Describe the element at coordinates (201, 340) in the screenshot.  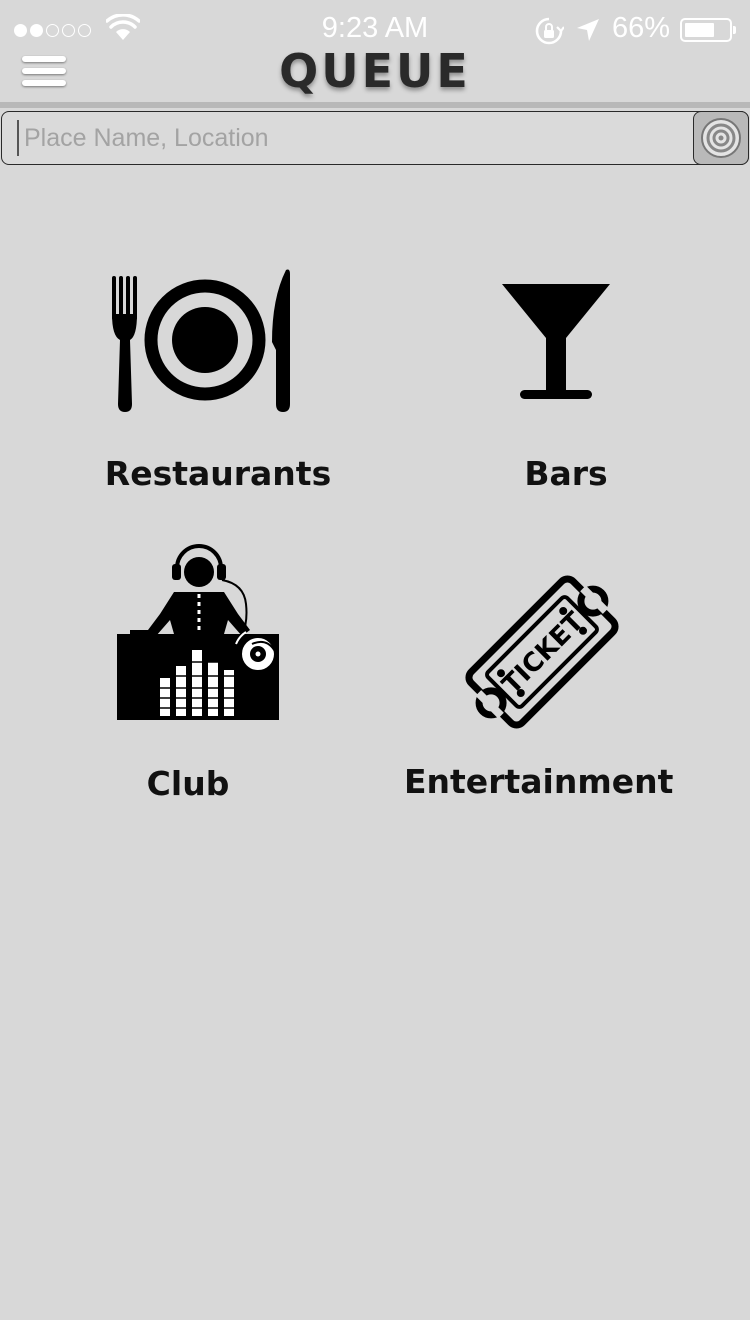
I see `fork-plate-knife-icon` at that location.